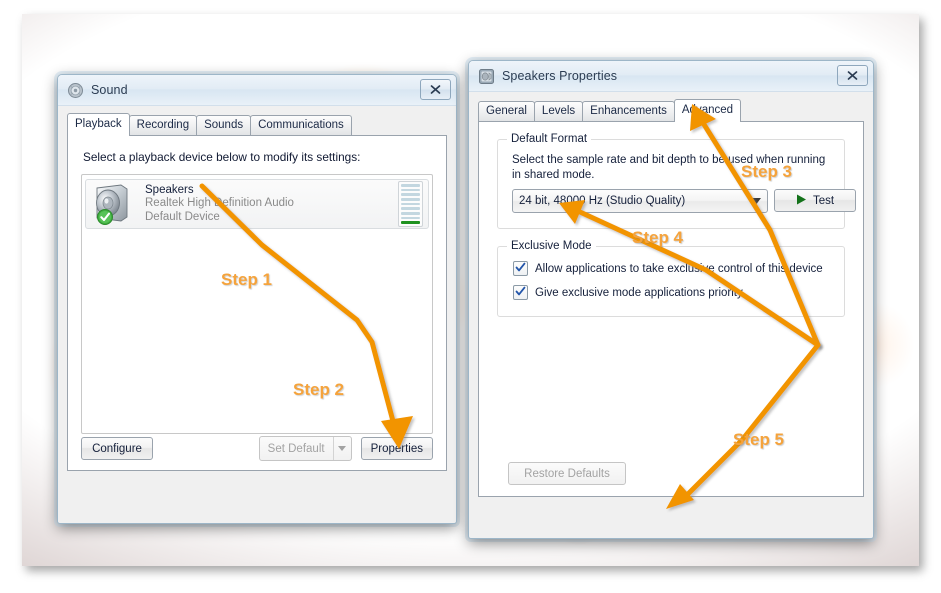 The image size is (941, 593). I want to click on sound-dialog-close-button, so click(435, 89).